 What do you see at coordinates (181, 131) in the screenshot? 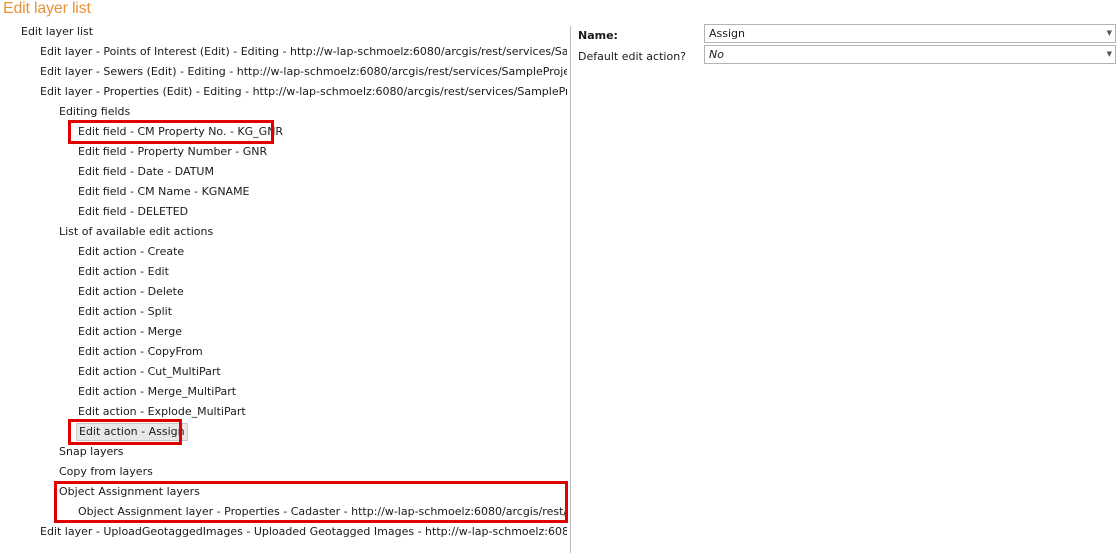
I see `tree-item-label: Edit field - CM Property No. - KG_GNR` at bounding box center [181, 131].